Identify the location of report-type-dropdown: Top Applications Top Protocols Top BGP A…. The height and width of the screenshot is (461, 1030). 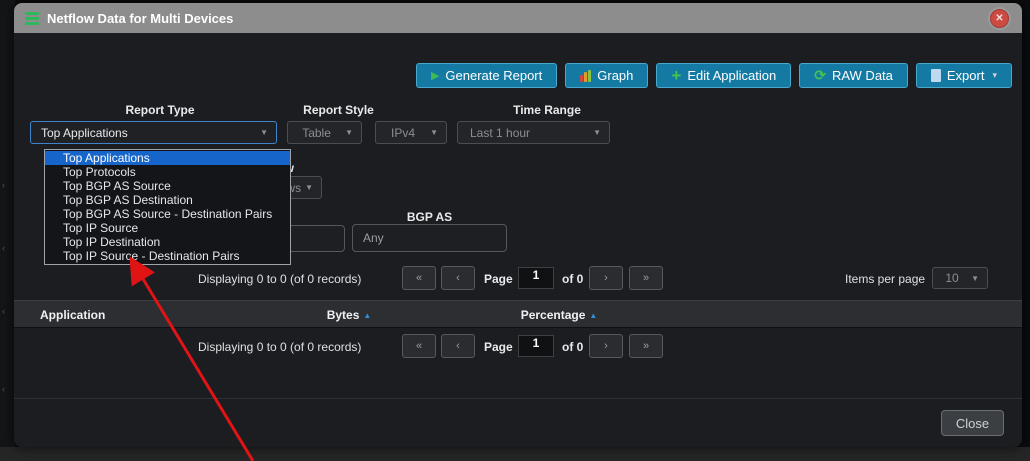
(167, 207).